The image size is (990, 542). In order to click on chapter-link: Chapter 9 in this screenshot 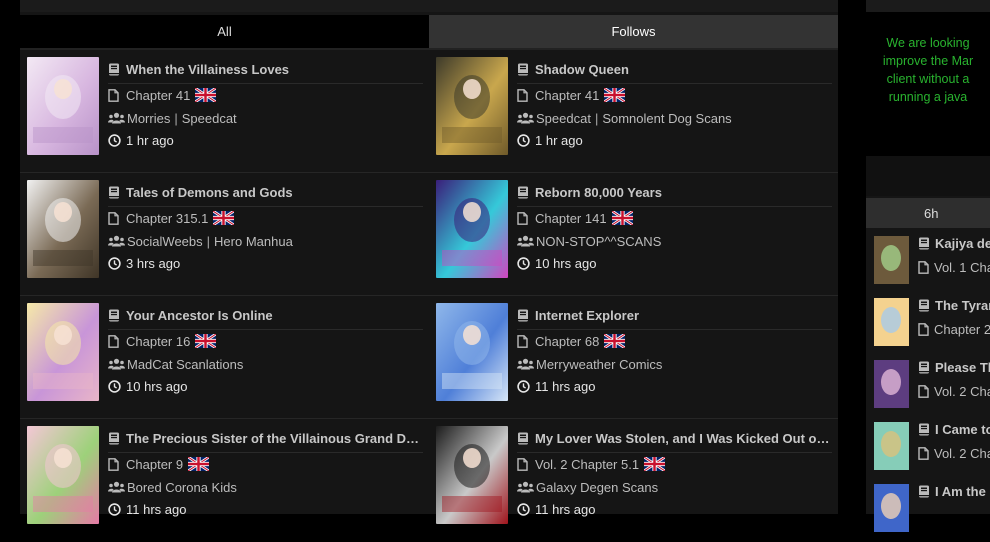, I will do `click(154, 464)`.